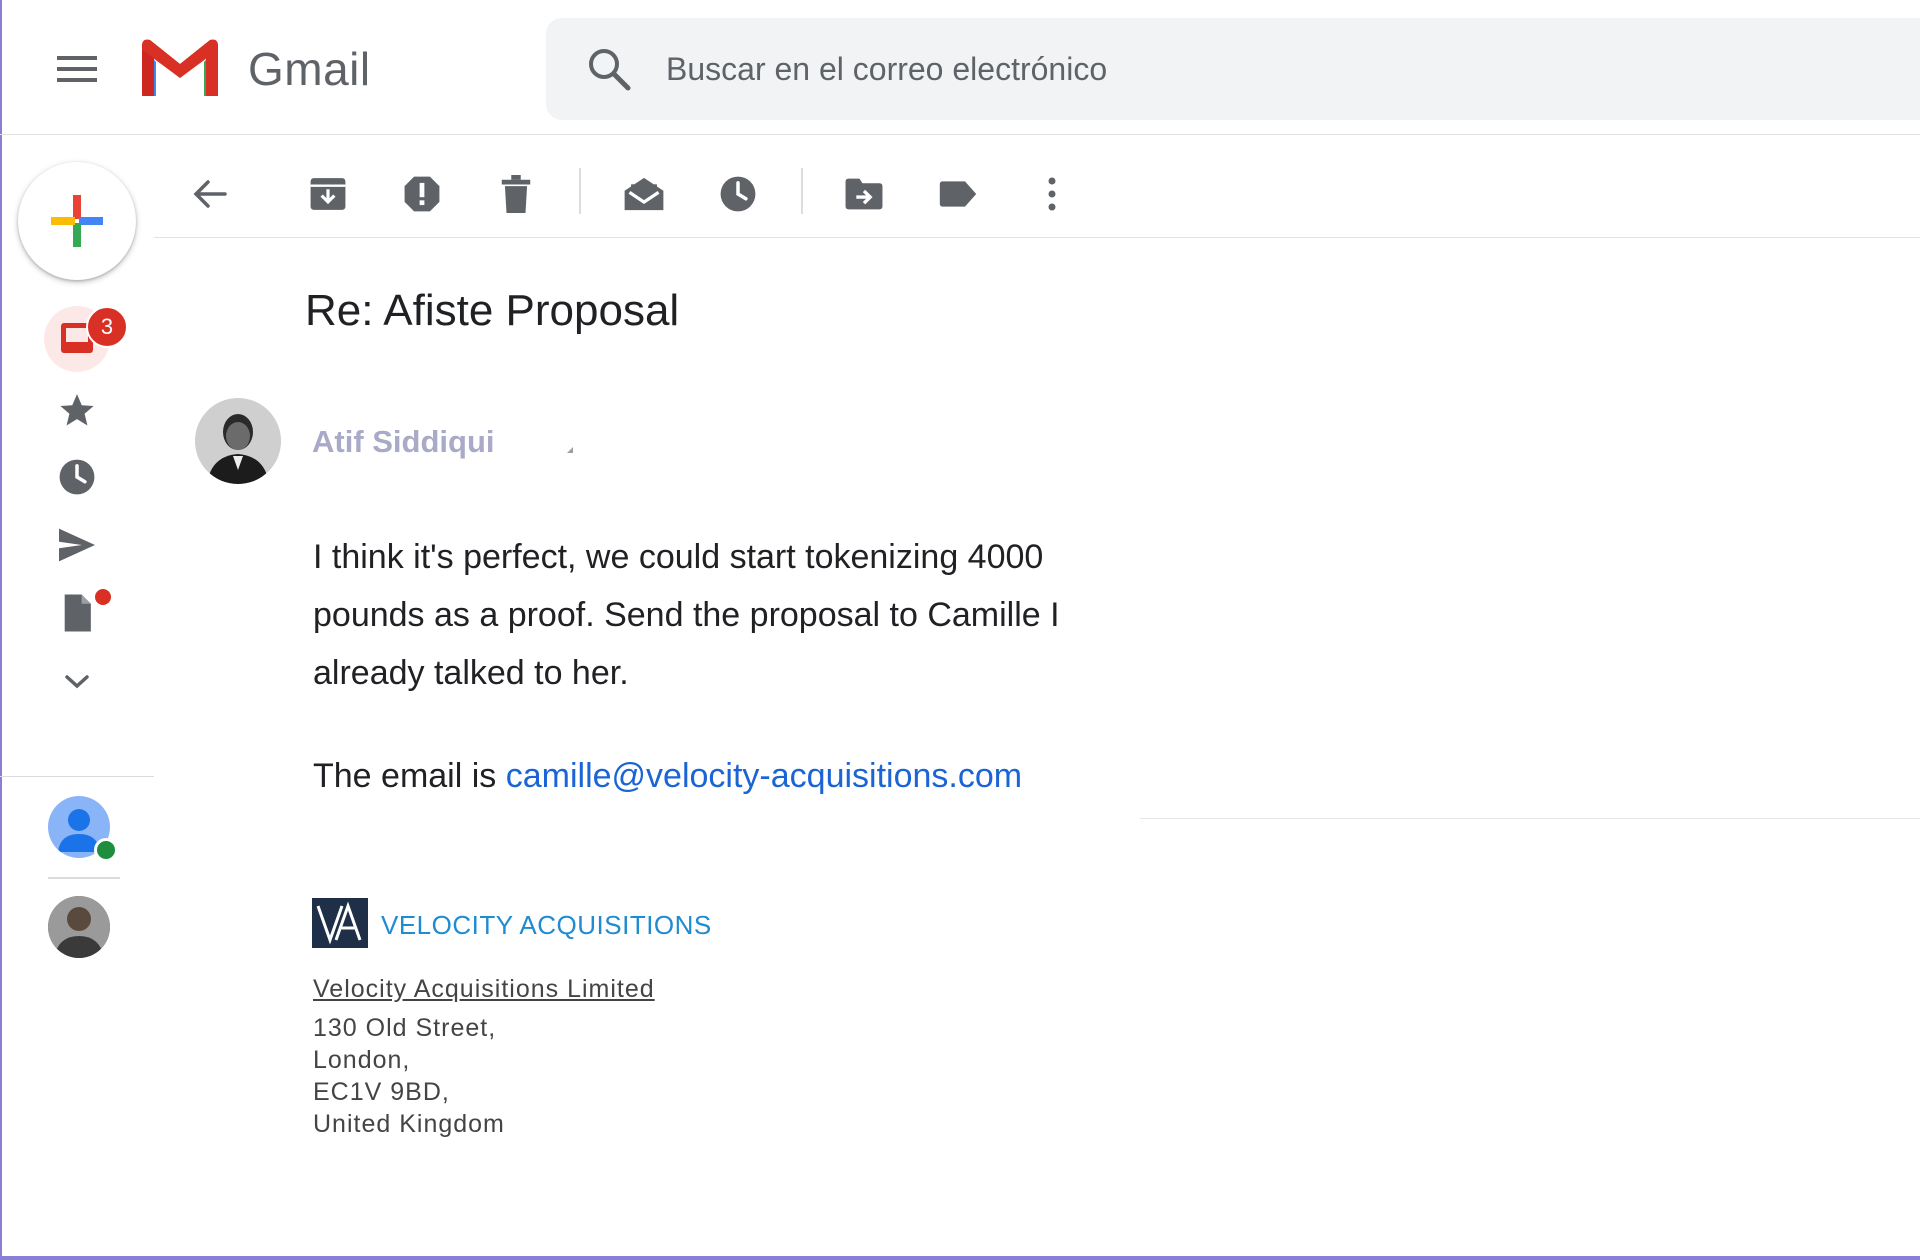  What do you see at coordinates (492, 310) in the screenshot?
I see `message-subject: Re: Afiste Proposal` at bounding box center [492, 310].